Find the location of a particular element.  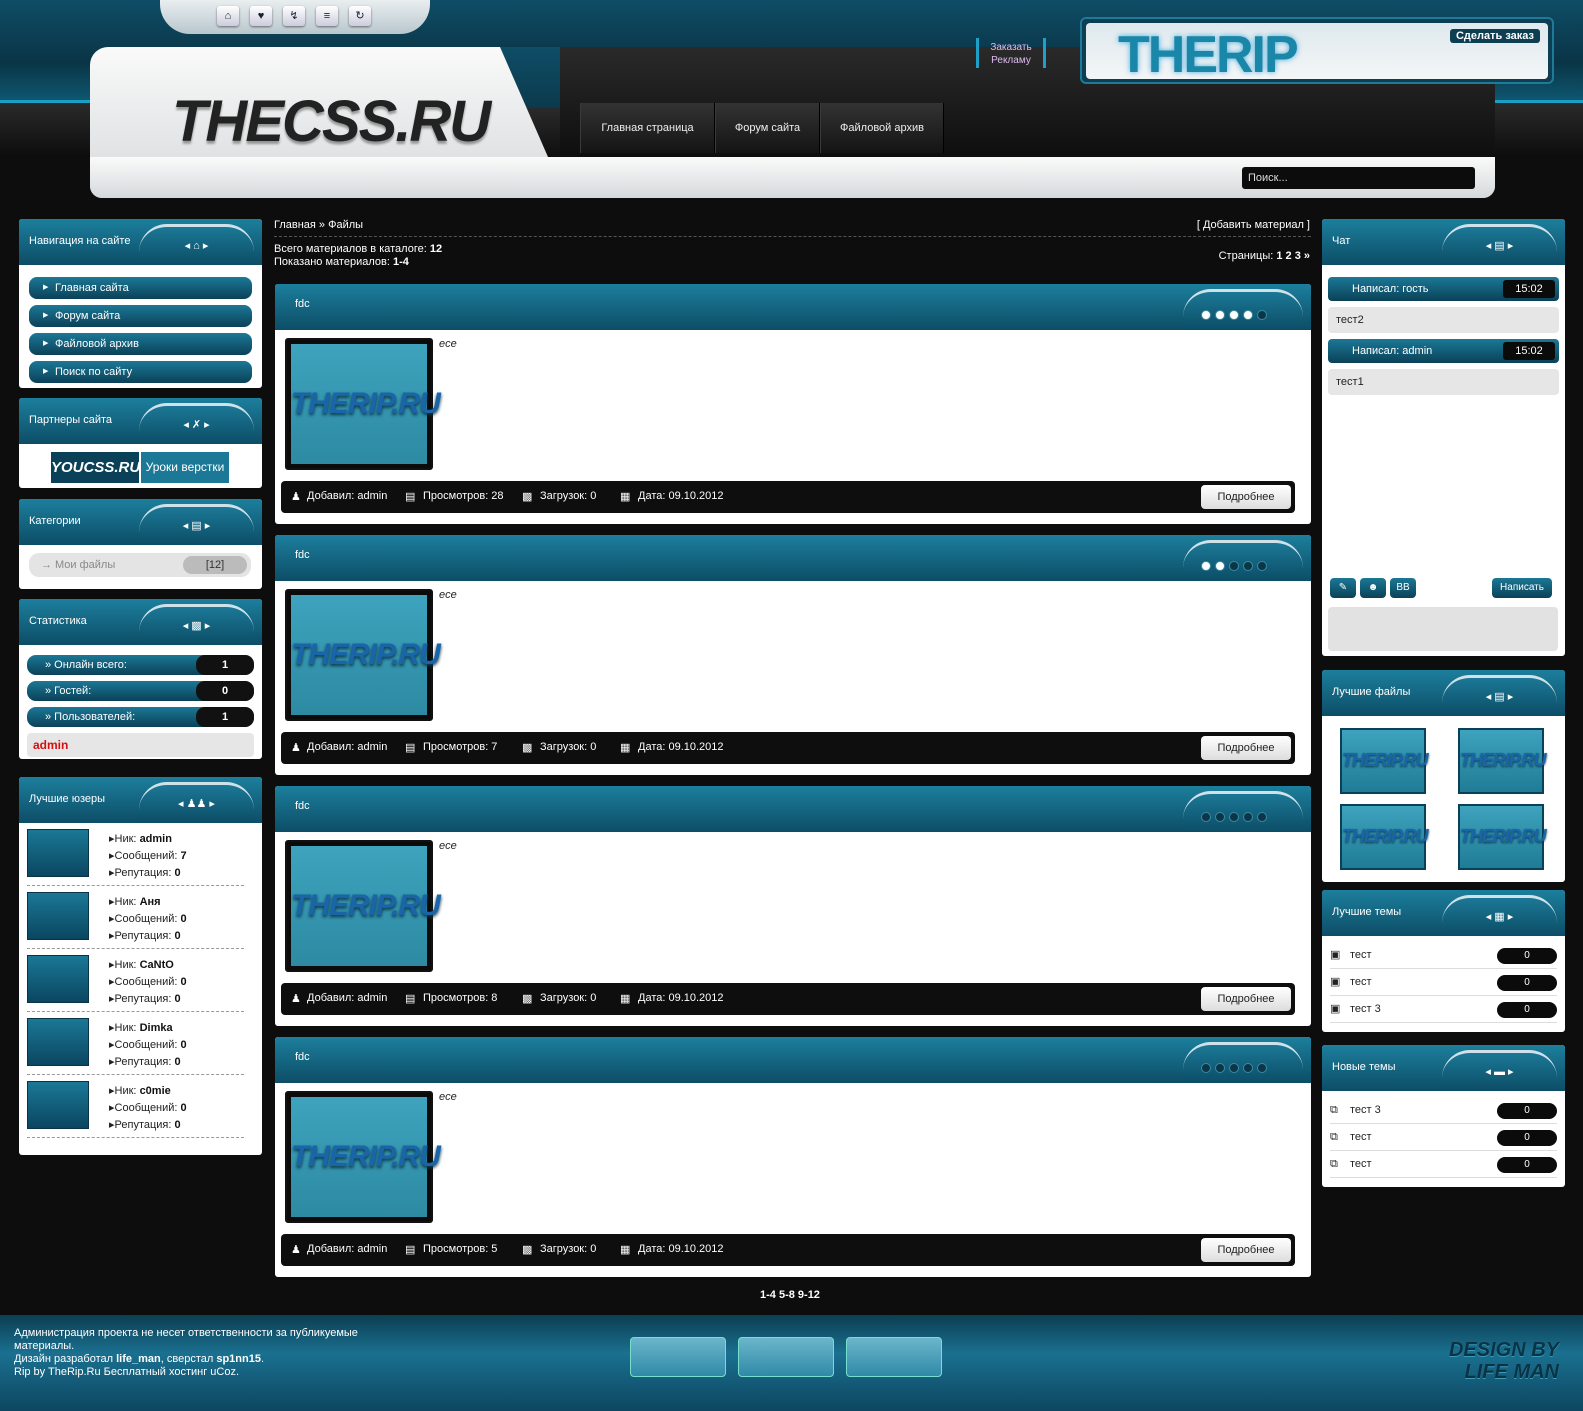

rss-icon: ≡ is located at coordinates (327, 16).